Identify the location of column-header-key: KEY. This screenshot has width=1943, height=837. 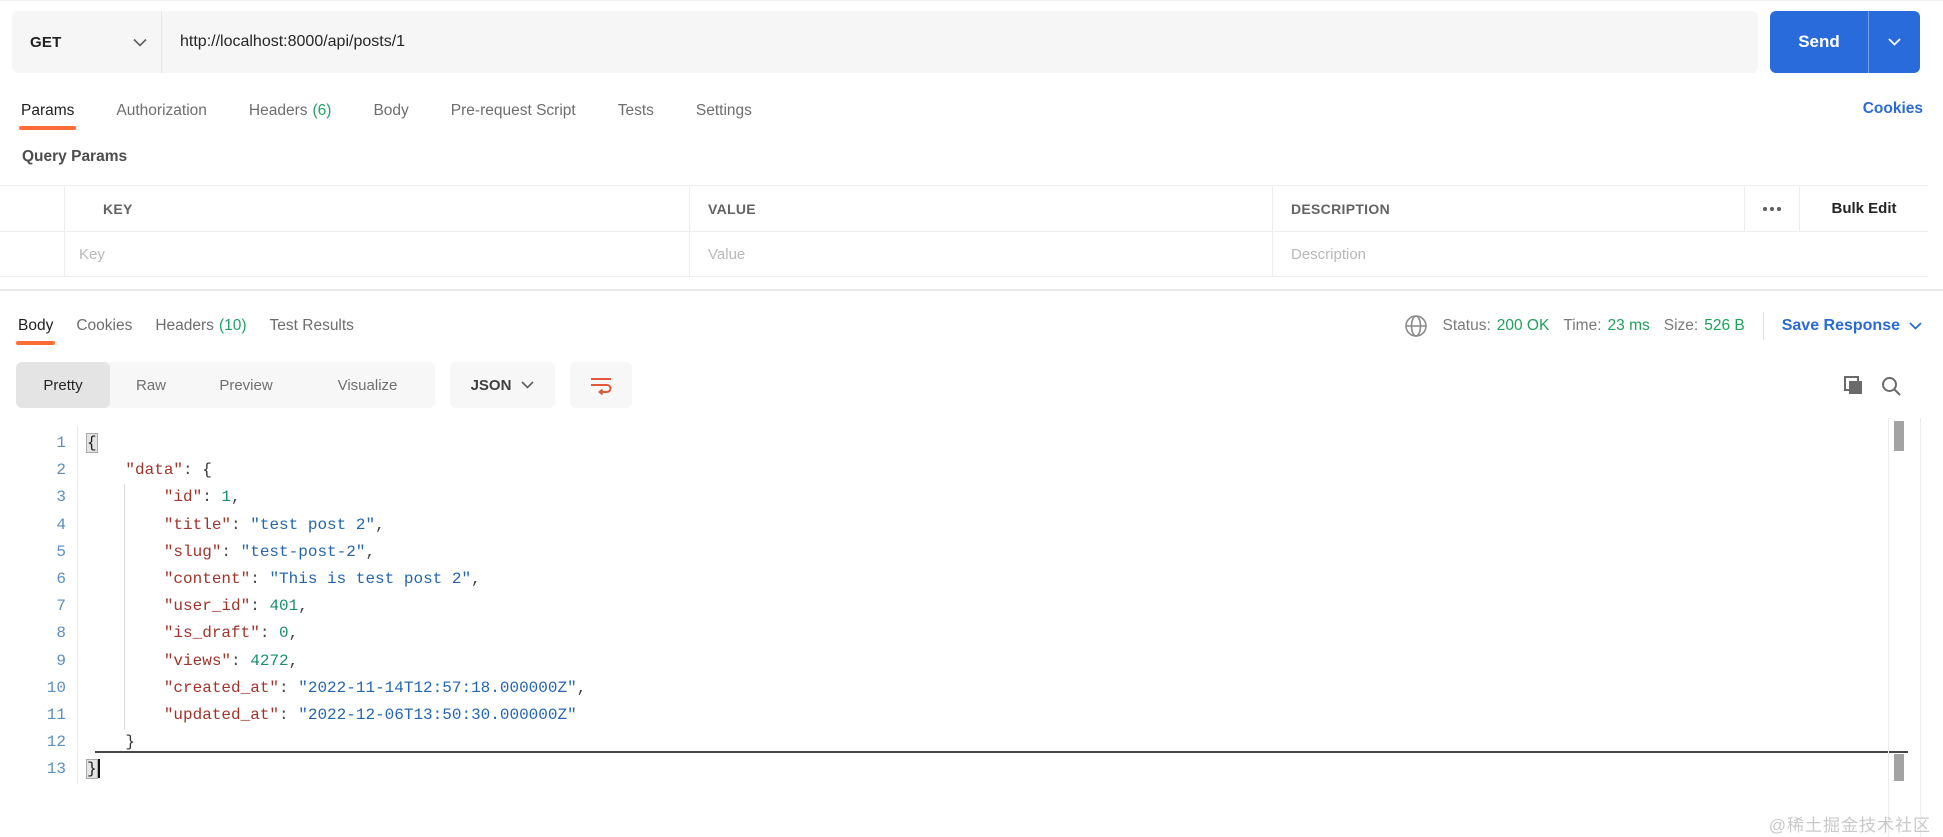
(377, 208).